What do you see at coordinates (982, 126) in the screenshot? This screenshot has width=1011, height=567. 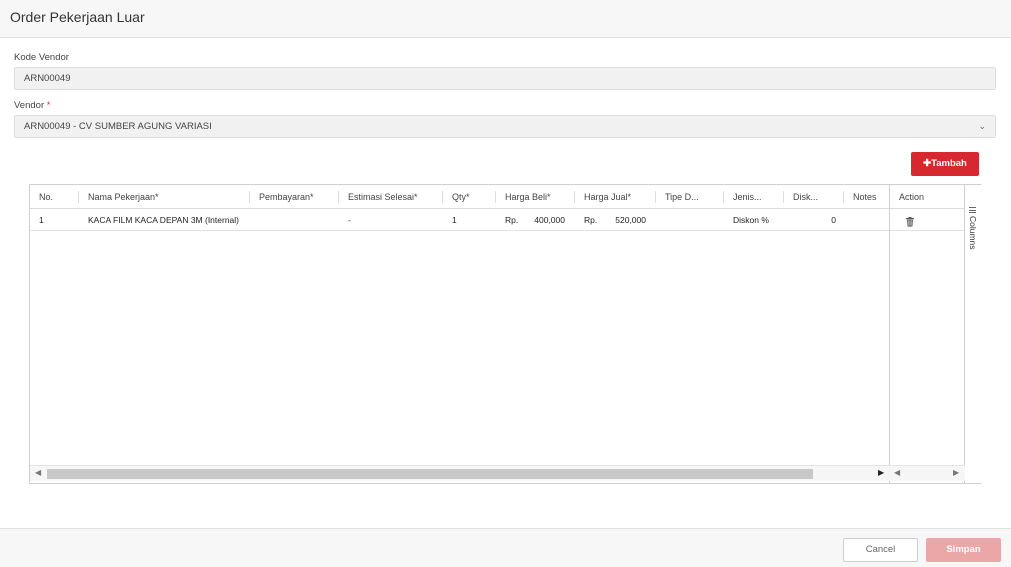 I see `chevron-down-icon: ⌄` at bounding box center [982, 126].